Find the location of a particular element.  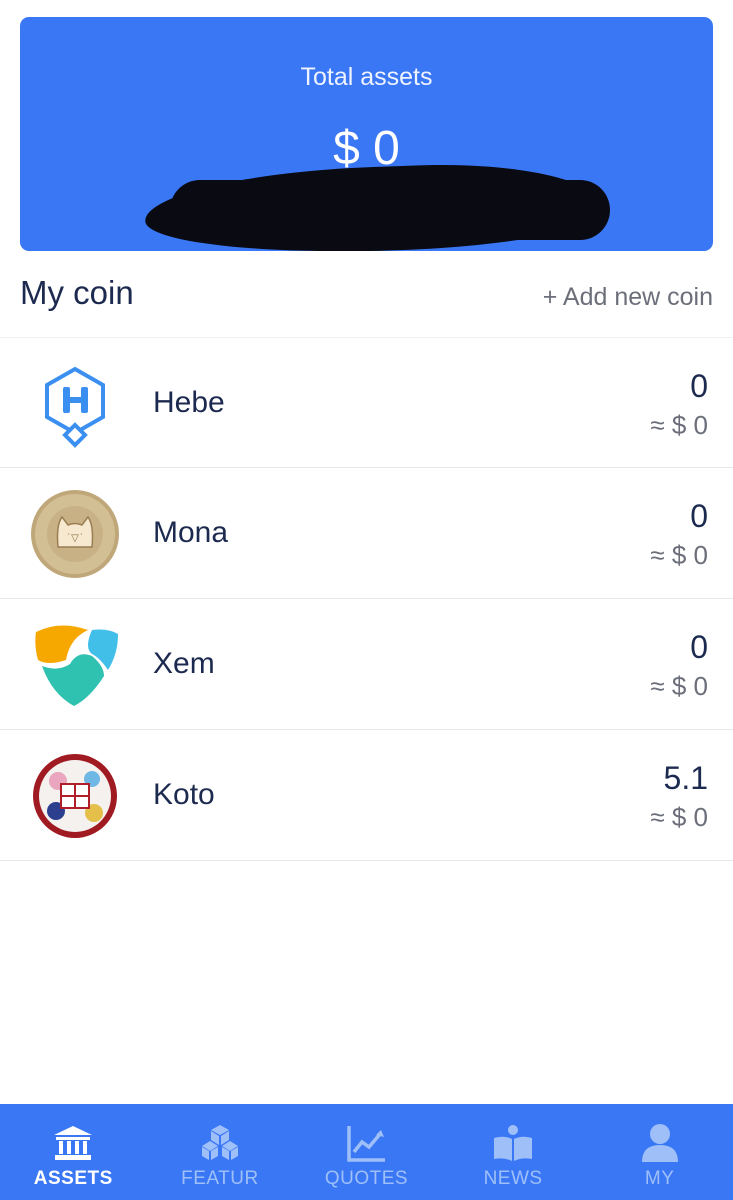

total-assets-title: Total assets is located at coordinates (366, 77).